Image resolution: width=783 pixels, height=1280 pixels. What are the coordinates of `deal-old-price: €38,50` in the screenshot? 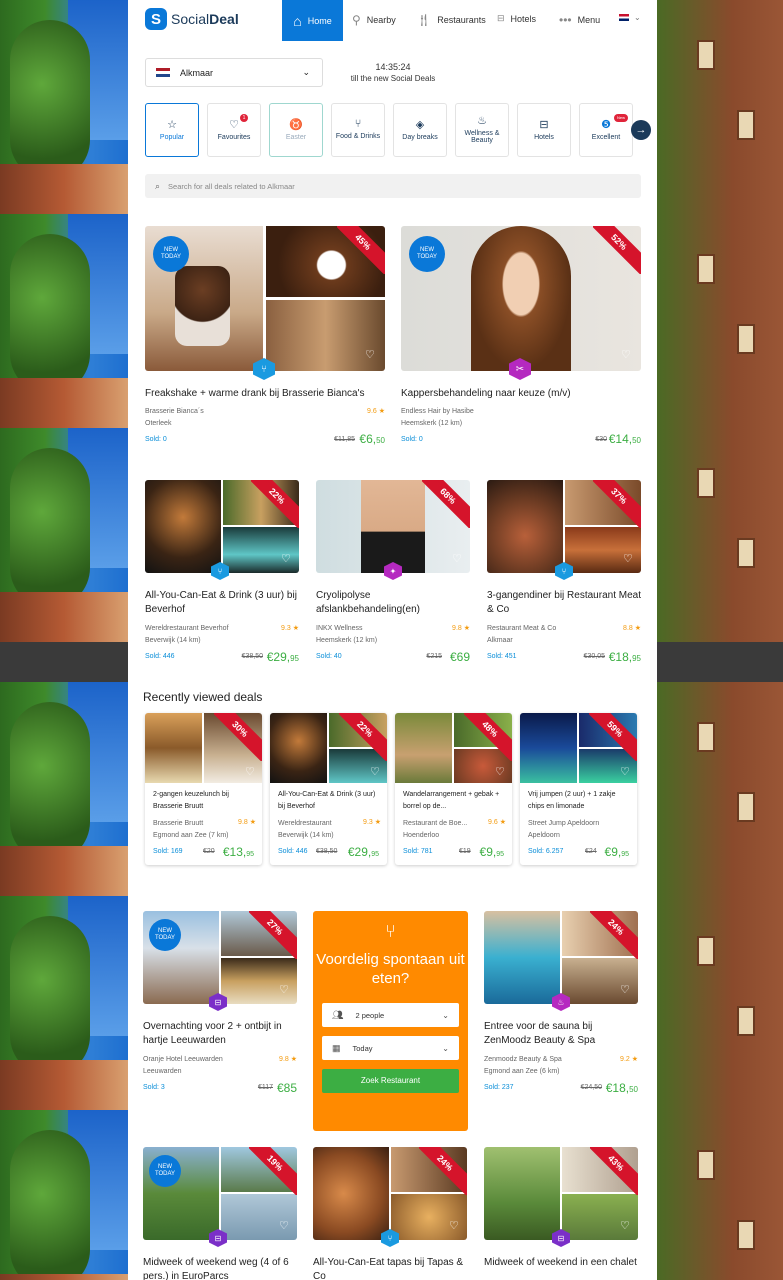 It's located at (252, 656).